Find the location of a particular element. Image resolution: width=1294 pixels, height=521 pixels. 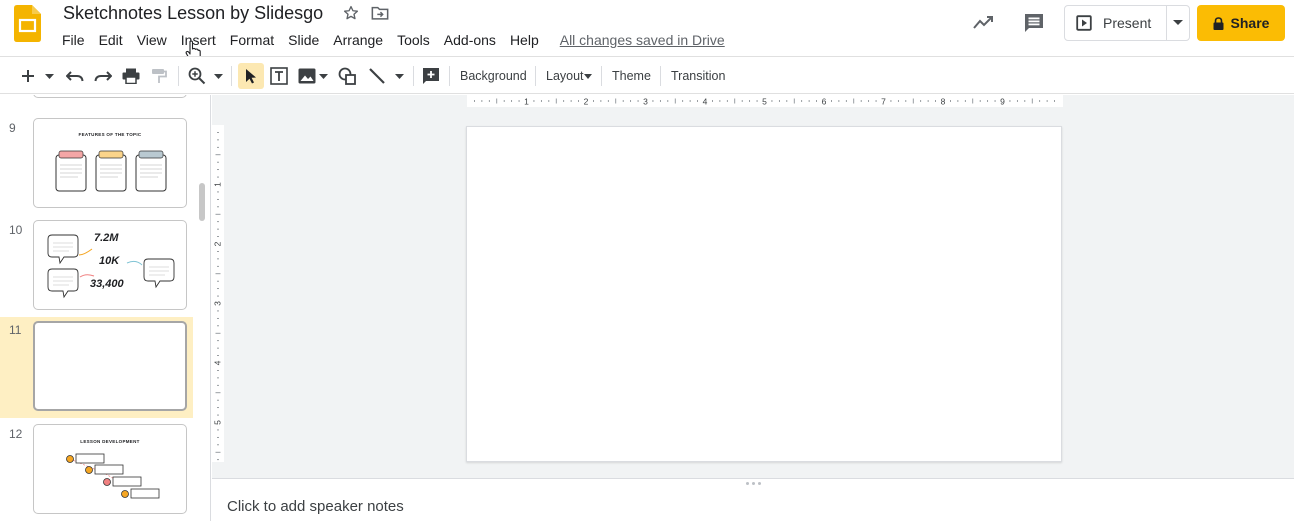

menu-format: Format is located at coordinates (252, 40).